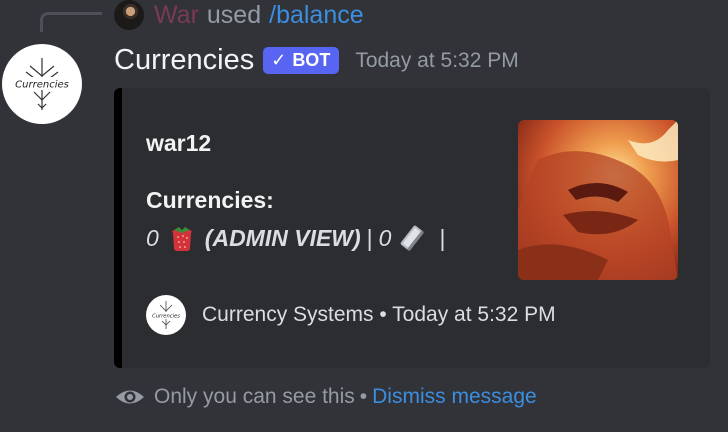 This screenshot has height=432, width=728. Describe the element at coordinates (254, 396) in the screenshot. I see `ephemeral-text: Only you can see this` at that location.